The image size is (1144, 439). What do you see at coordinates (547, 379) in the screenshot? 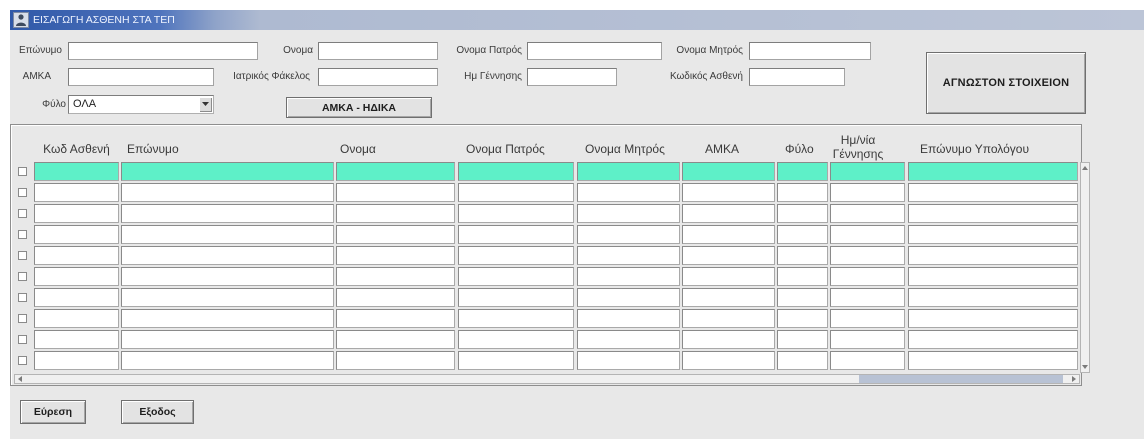
I see `horizontal-scrollbar` at bounding box center [547, 379].